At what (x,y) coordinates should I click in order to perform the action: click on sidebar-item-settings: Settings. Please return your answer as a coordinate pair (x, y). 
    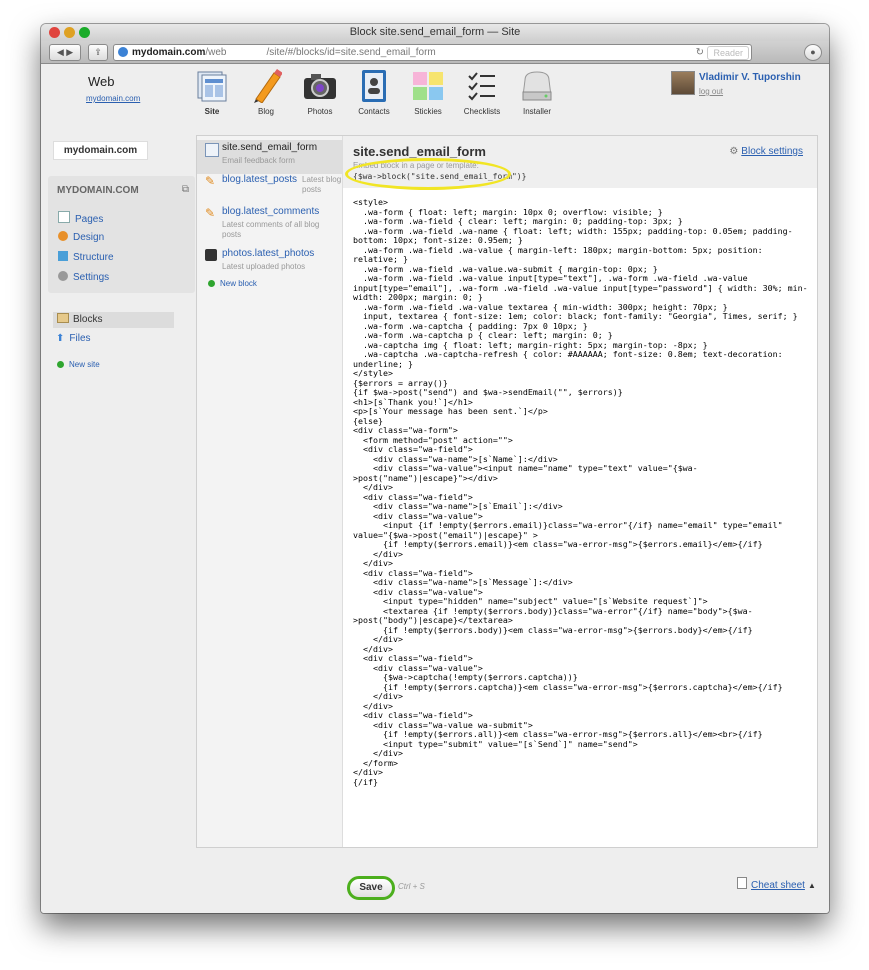
    Looking at the image, I should click on (83, 277).